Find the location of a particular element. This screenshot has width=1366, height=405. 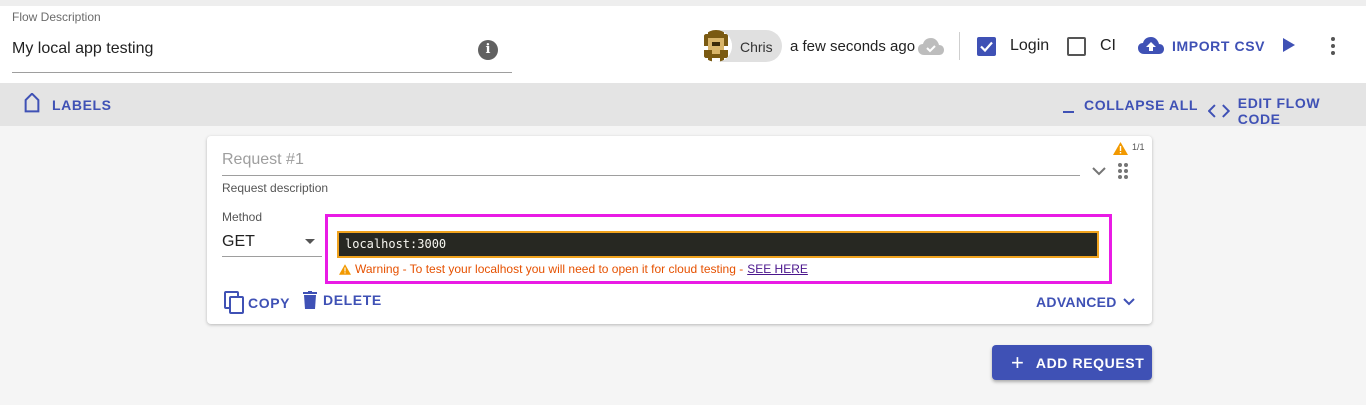

code-icon is located at coordinates (1219, 111).